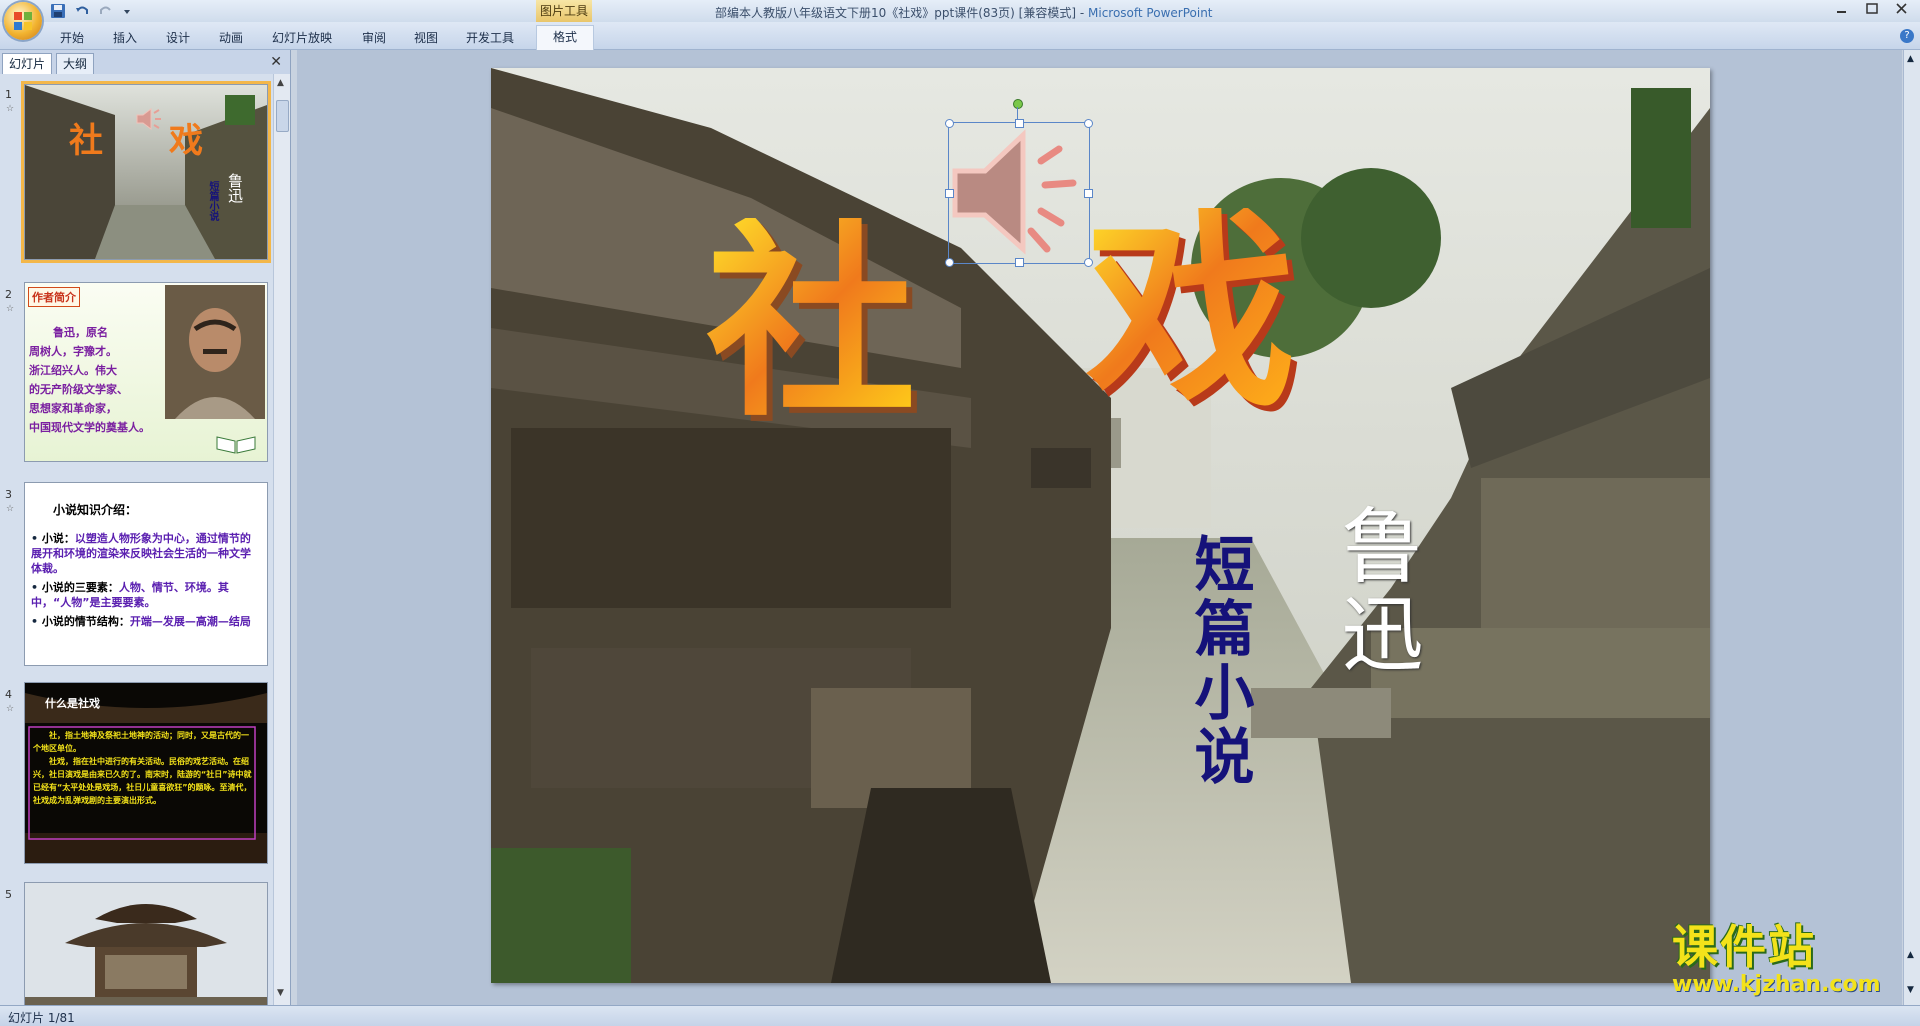 The width and height of the screenshot is (1920, 1026). I want to click on book-icon, so click(236, 445).